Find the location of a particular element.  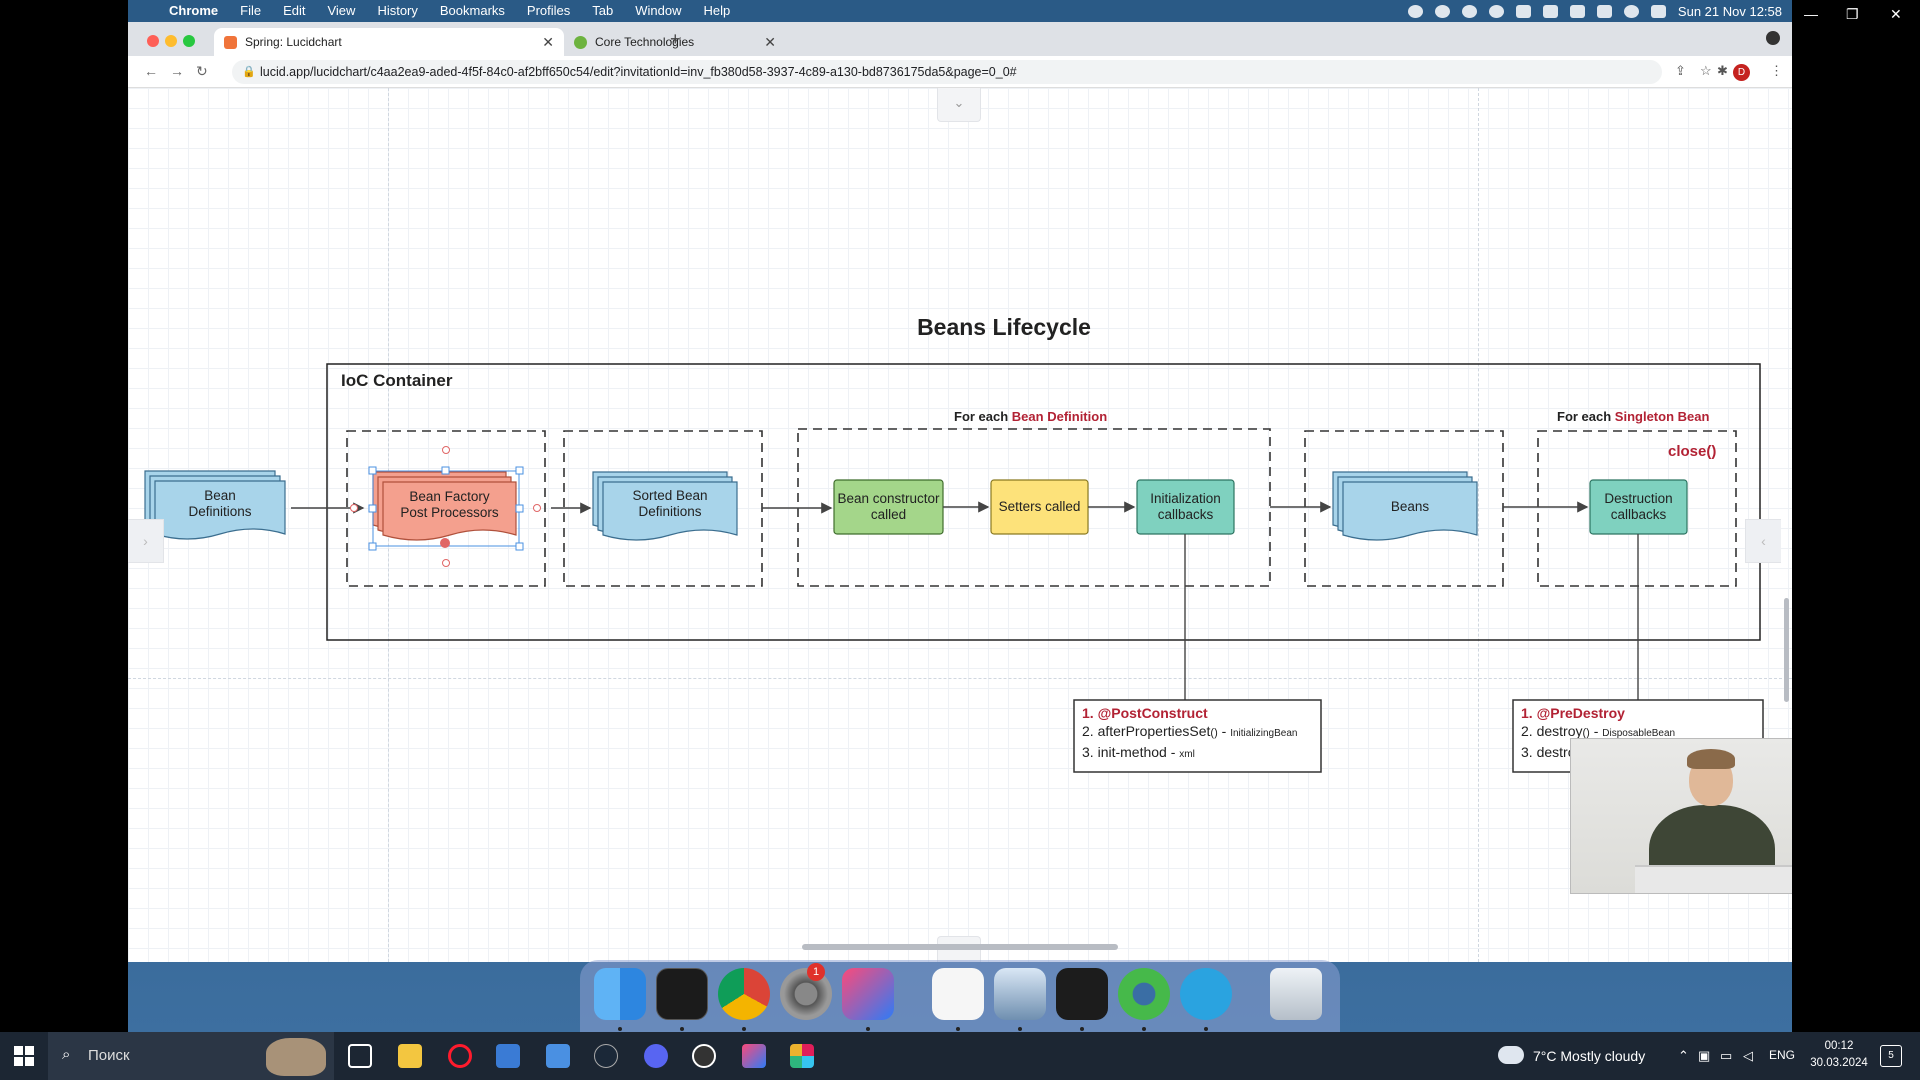

taskbar-search: ⌕ Поиск is located at coordinates (191, 1056).